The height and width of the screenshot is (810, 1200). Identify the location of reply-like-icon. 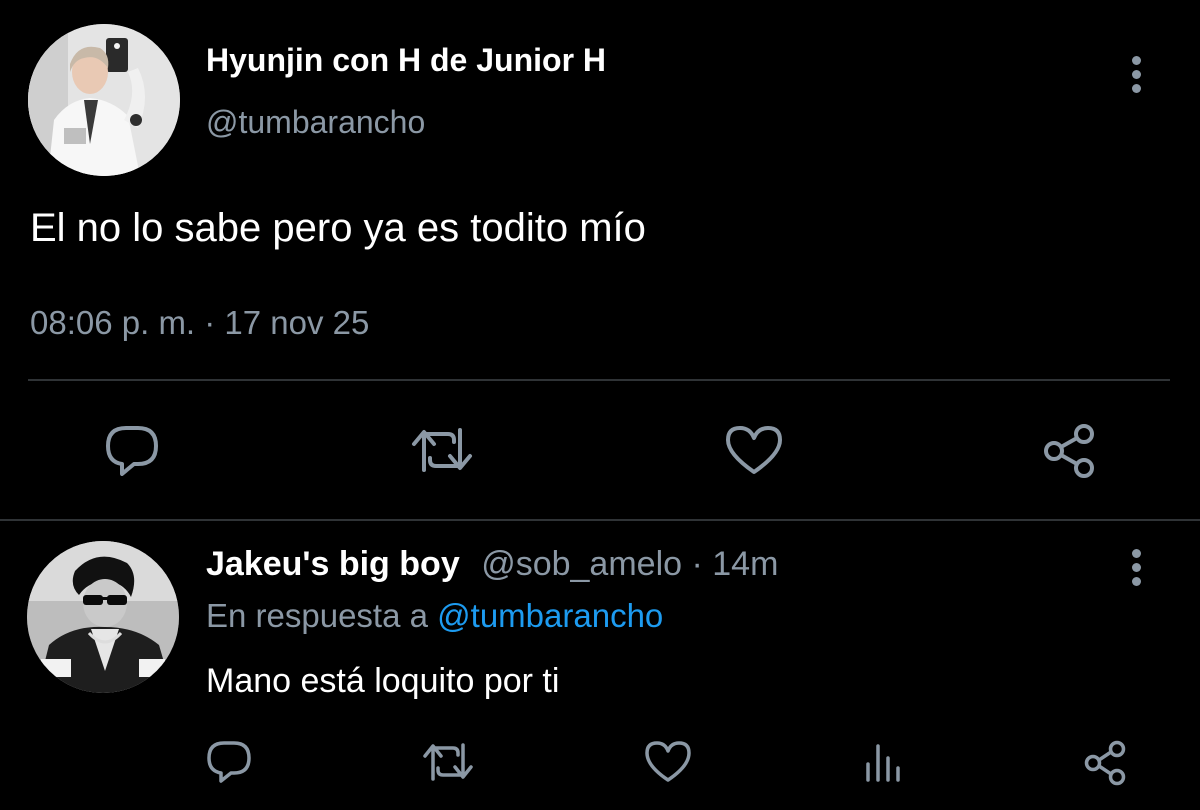
(668, 762).